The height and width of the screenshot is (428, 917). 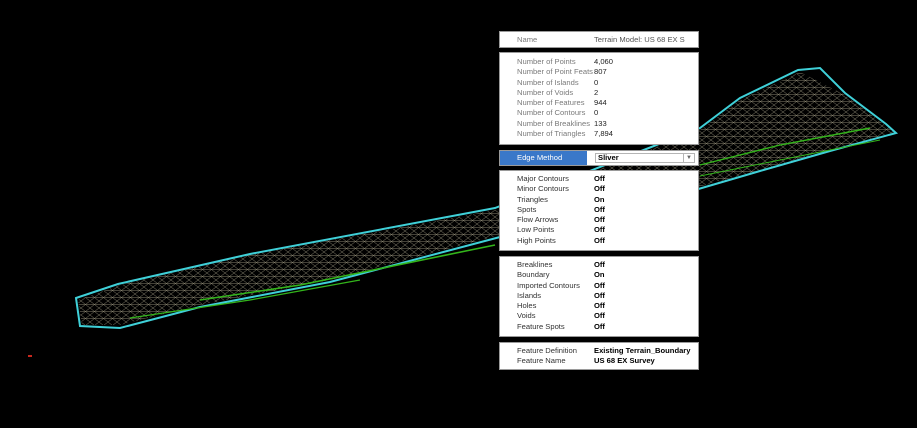 I want to click on feature-label: Islands, so click(x=529, y=295).